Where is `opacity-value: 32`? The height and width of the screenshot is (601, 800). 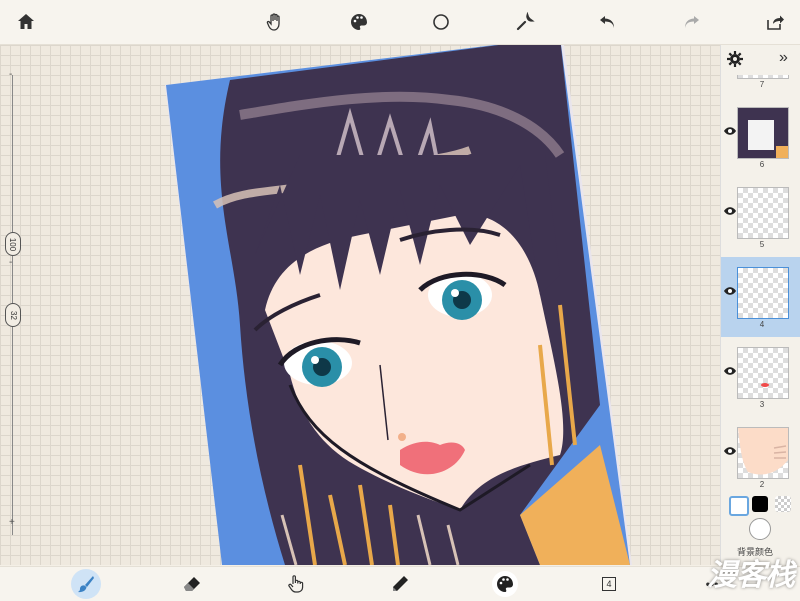 opacity-value: 32 is located at coordinates (13, 315).